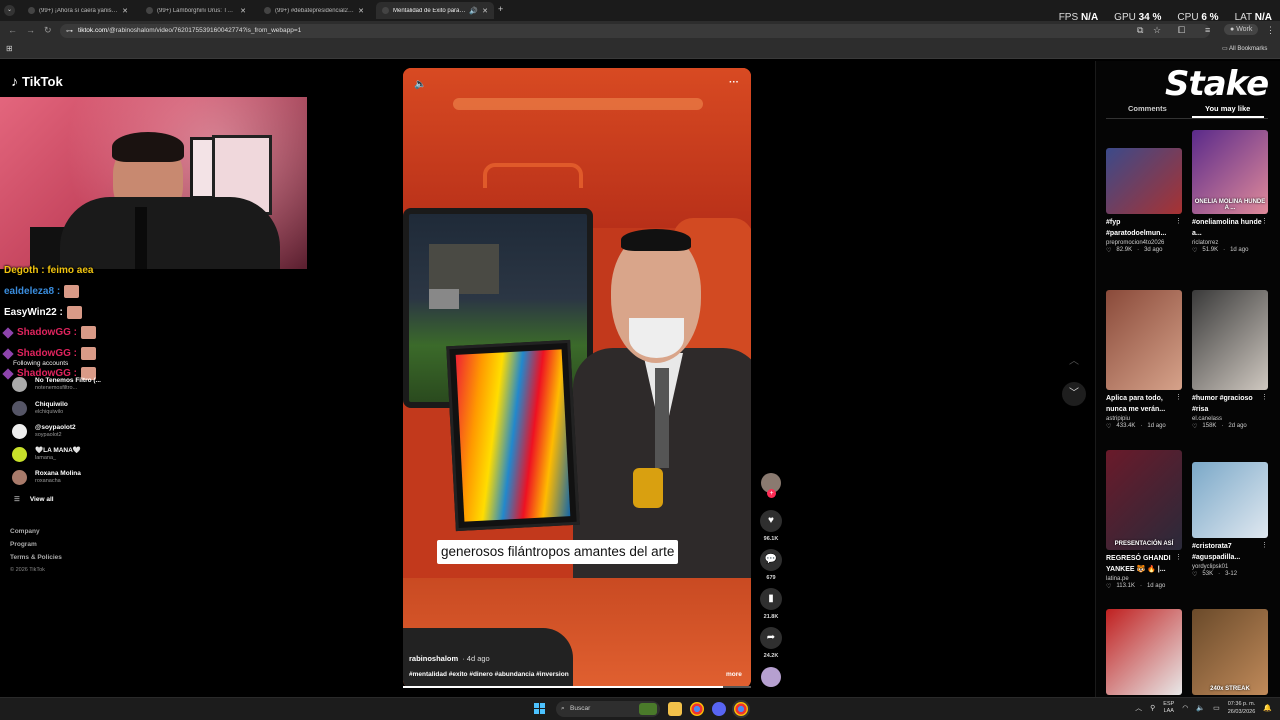 The width and height of the screenshot is (1280, 720). Describe the element at coordinates (1185, 708) in the screenshot. I see `wifi-icon: ◠` at that location.